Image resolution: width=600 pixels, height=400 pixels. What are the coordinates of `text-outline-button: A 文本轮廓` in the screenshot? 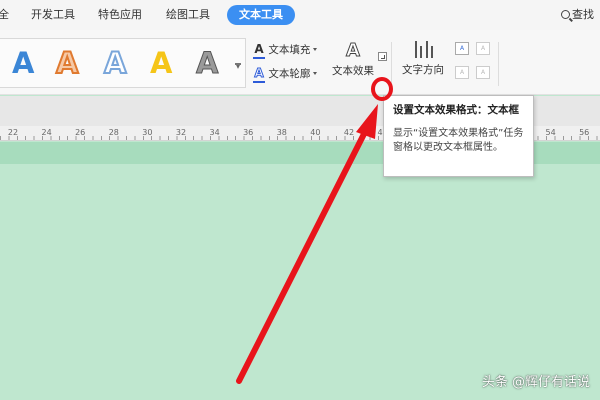 It's located at (285, 73).